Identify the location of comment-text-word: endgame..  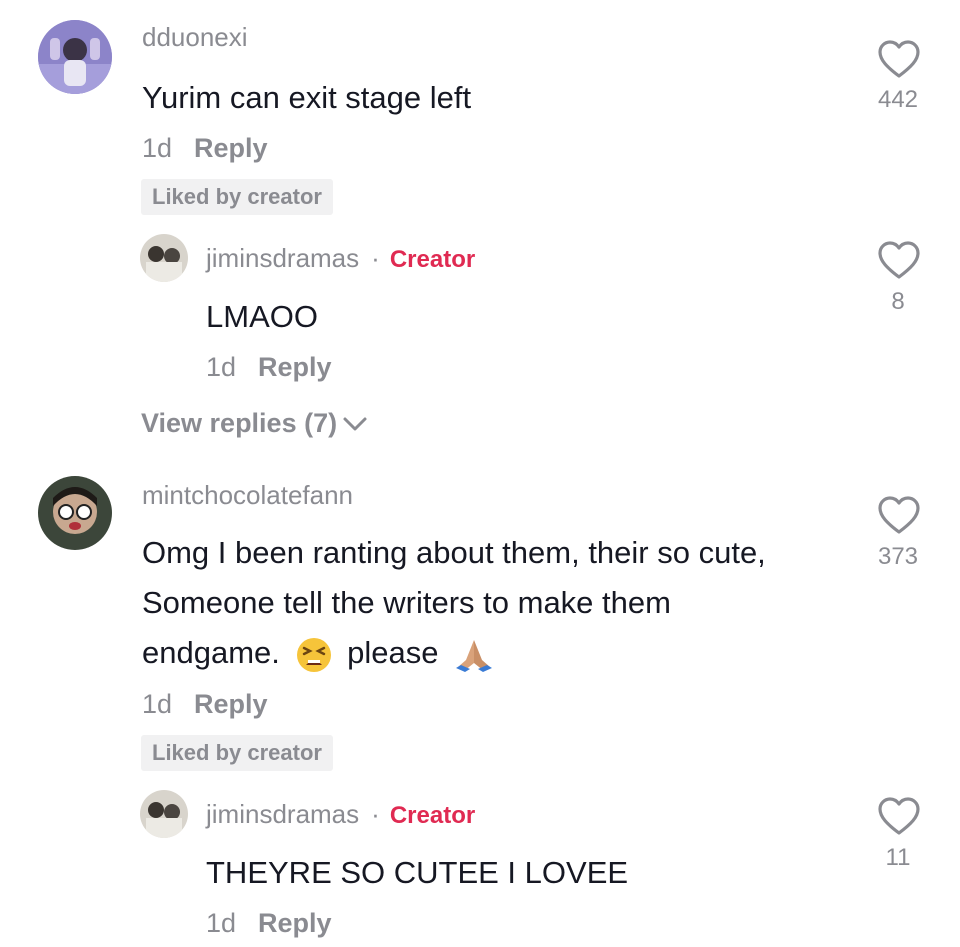
(211, 652).